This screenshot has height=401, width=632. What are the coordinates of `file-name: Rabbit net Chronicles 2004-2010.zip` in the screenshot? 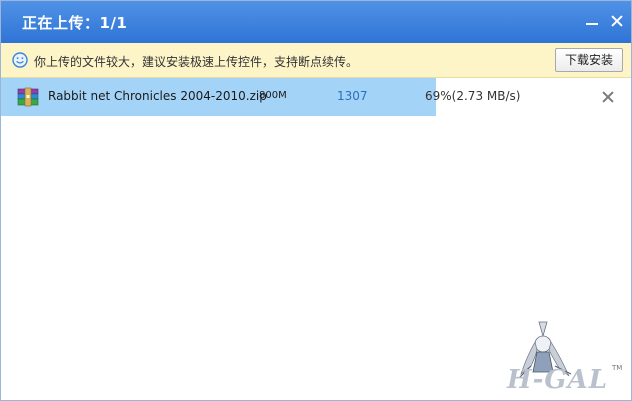 It's located at (157, 96).